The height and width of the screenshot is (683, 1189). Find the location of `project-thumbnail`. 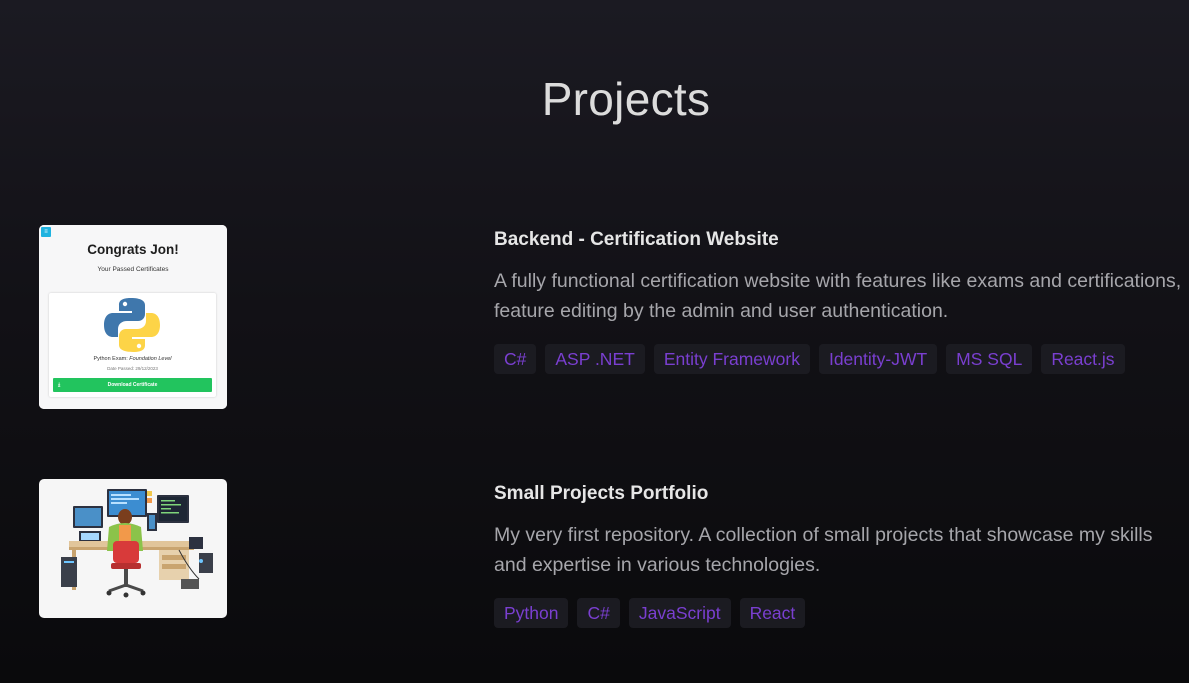

project-thumbnail is located at coordinates (133, 548).